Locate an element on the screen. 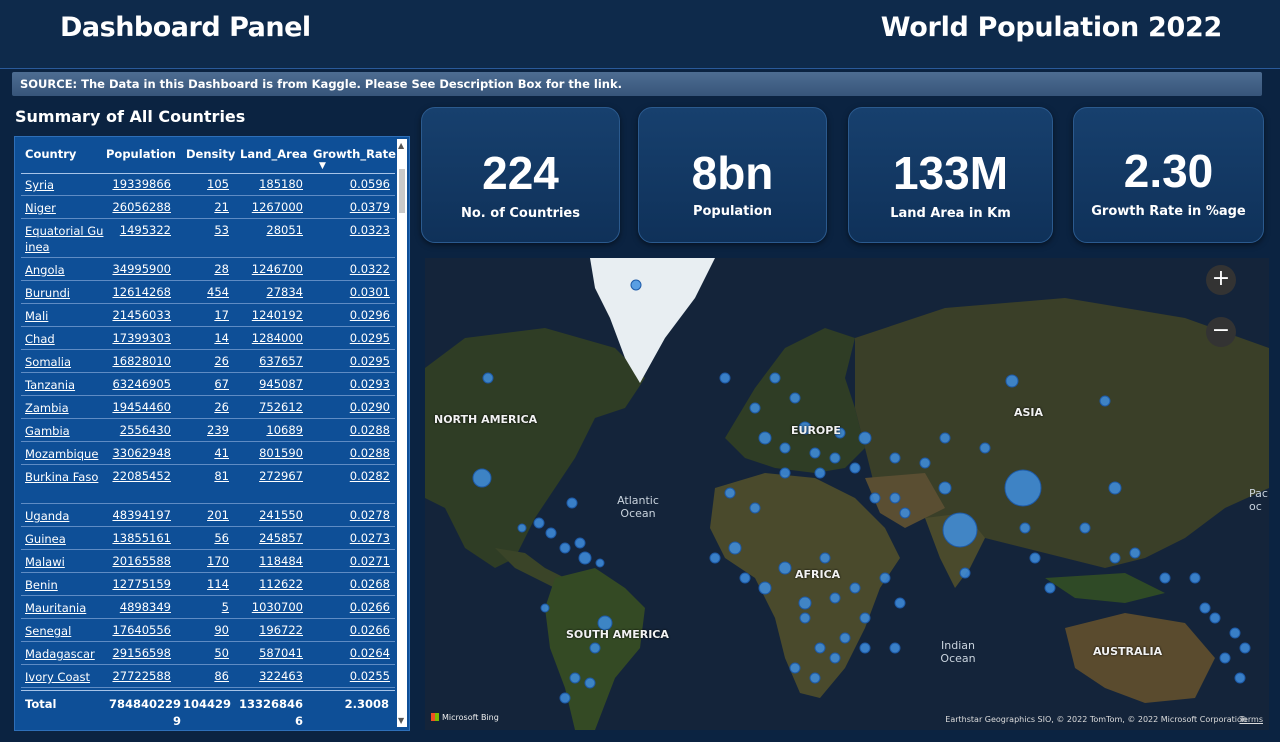 This screenshot has height=742, width=1280. cell-density: 28 is located at coordinates (221, 269).